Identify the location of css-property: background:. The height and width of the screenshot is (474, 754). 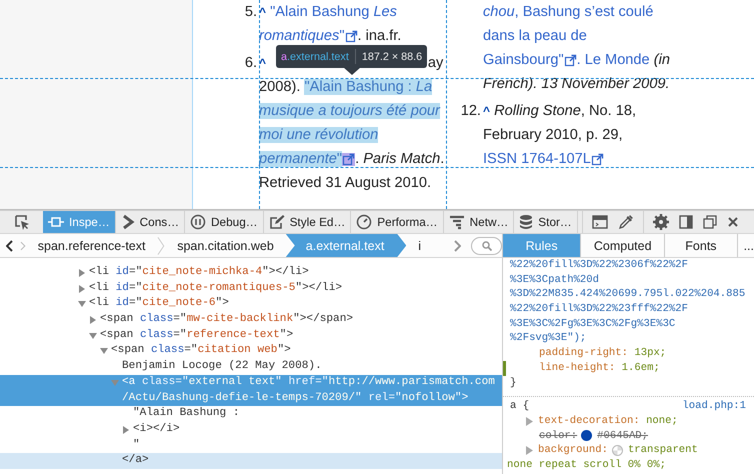
(573, 450).